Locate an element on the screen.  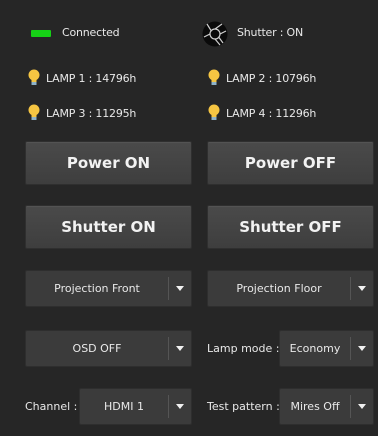
lamp-1-label: LAMP 1 : 14796h is located at coordinates (91, 78).